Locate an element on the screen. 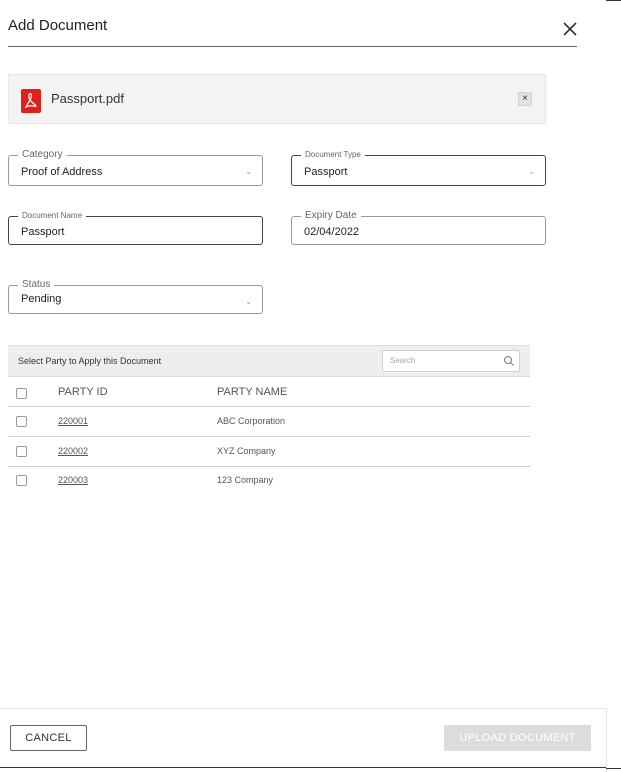 Image resolution: width=621 pixels, height=772 pixels. window-edge is located at coordinates (613, 0).